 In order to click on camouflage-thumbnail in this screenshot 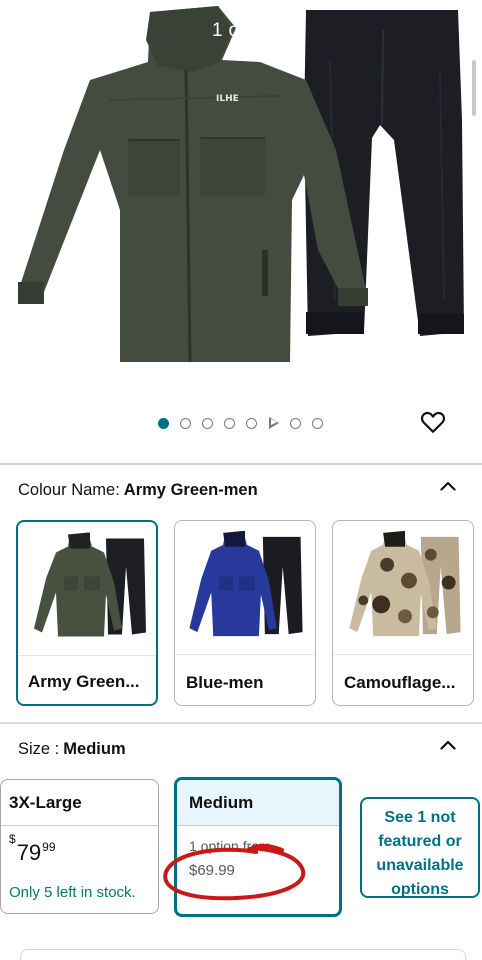, I will do `click(403, 592)`.